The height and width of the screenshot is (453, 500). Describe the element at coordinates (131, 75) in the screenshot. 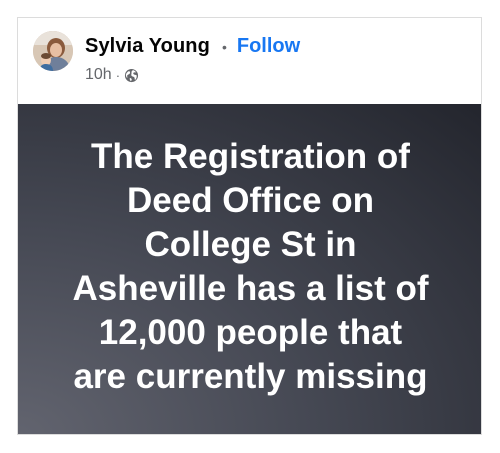

I see `globe-icon` at that location.